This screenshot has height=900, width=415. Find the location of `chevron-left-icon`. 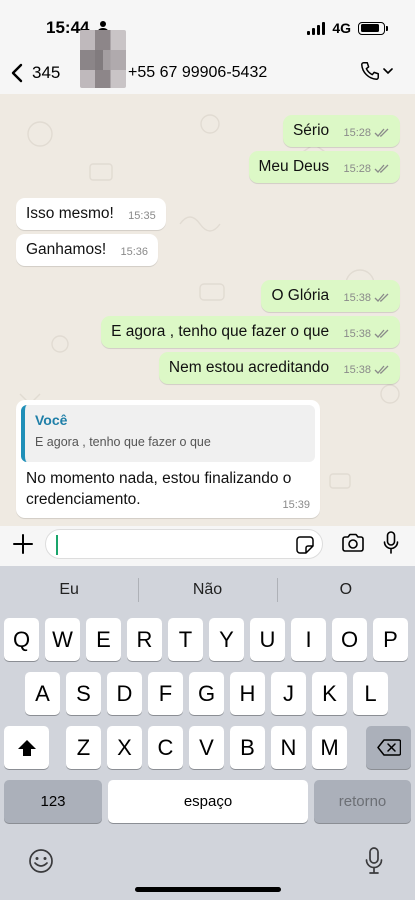

chevron-left-icon is located at coordinates (17, 73).